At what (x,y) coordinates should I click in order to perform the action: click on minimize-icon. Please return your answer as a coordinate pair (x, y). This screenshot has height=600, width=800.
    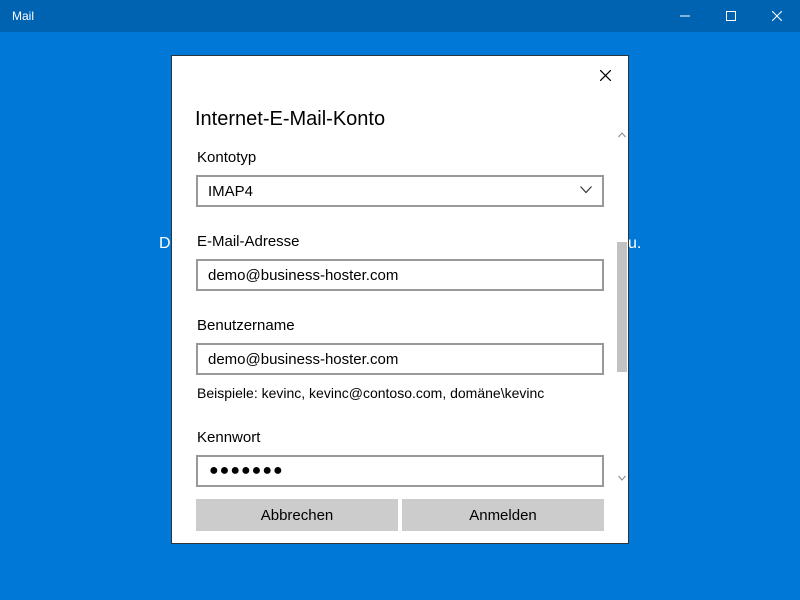
    Looking at the image, I should click on (685, 16).